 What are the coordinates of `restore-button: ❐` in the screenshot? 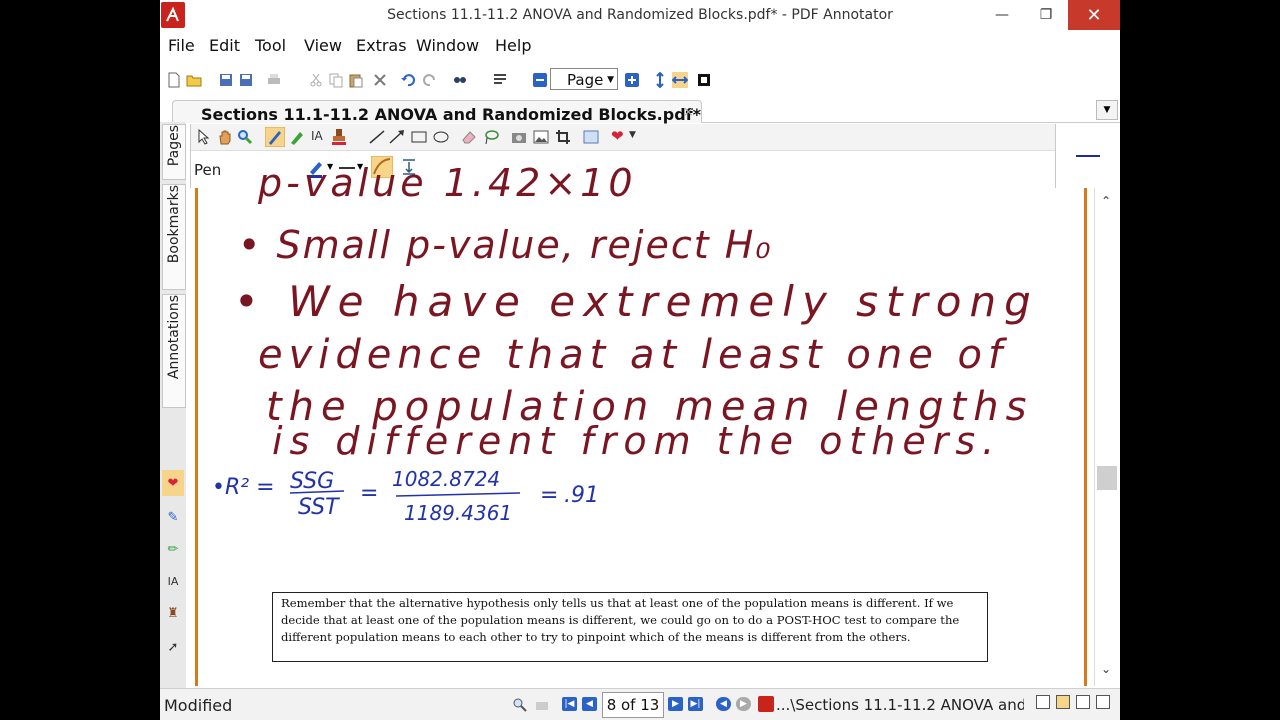 It's located at (1046, 15).